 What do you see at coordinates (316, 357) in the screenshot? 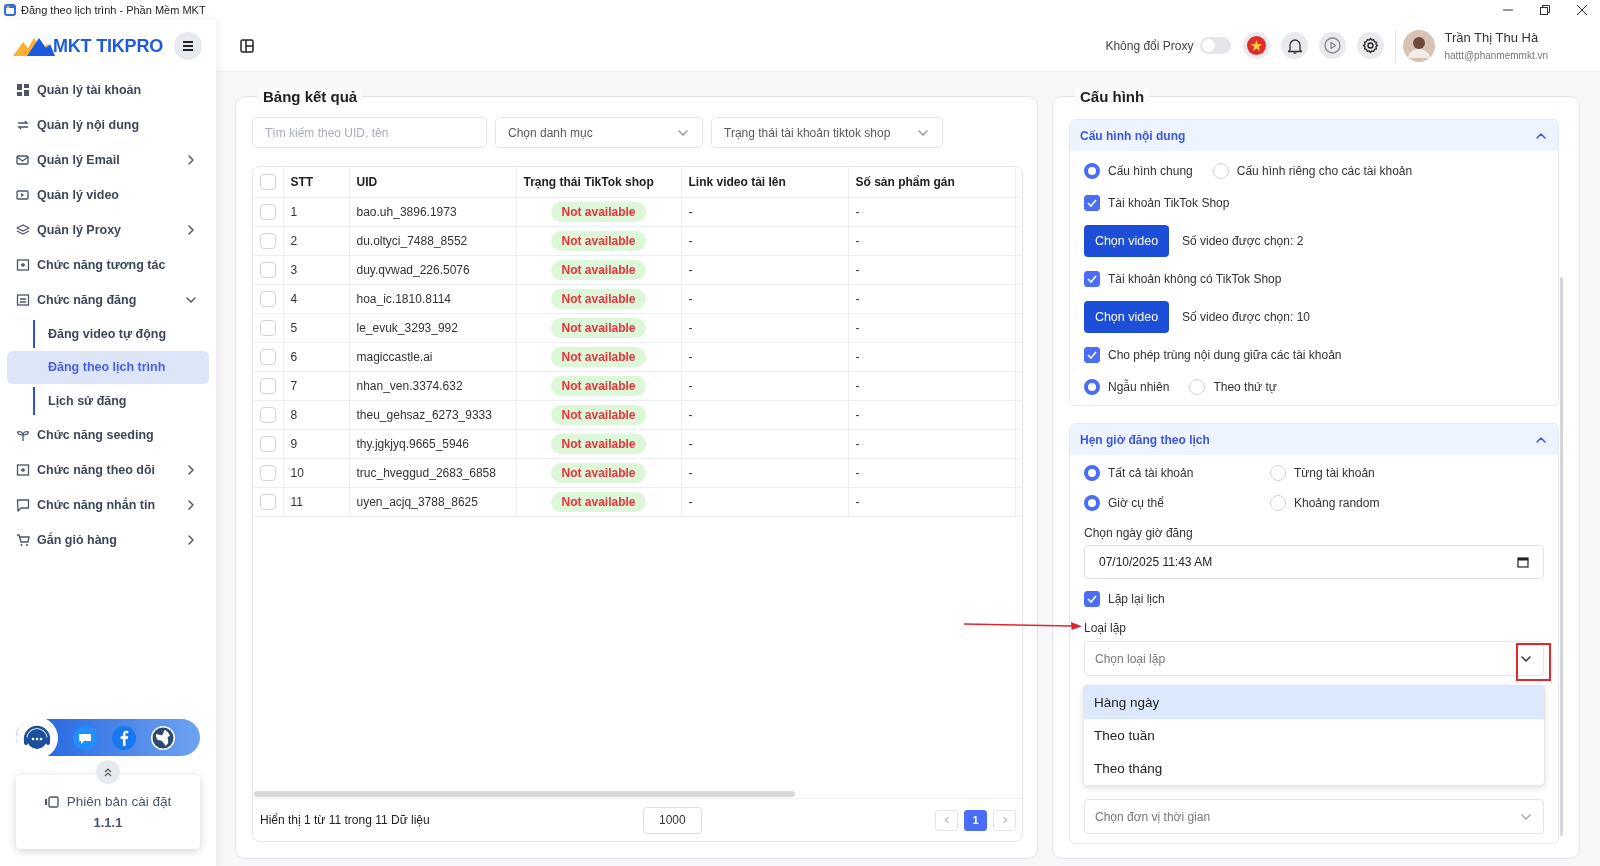
I see `table-cell: 6` at bounding box center [316, 357].